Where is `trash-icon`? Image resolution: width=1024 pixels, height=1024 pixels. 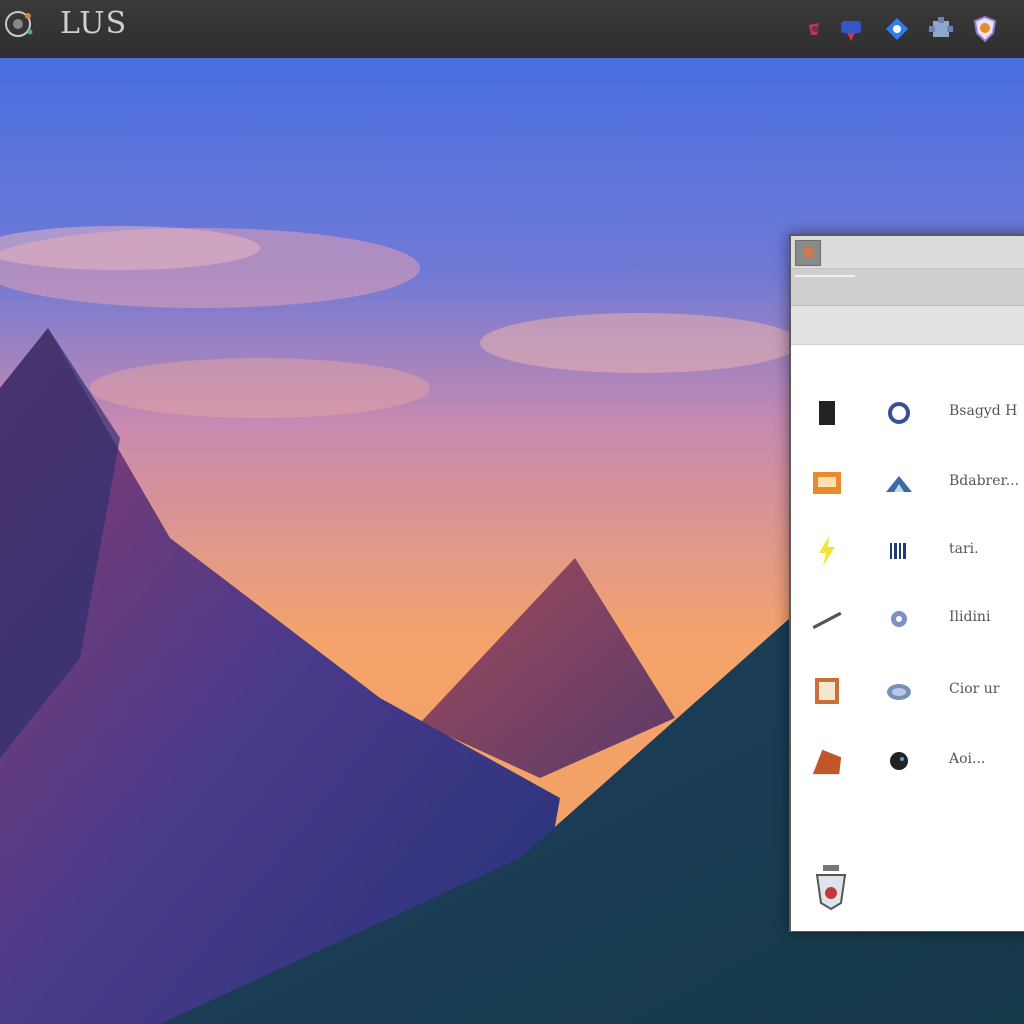
trash-icon is located at coordinates (831, 887).